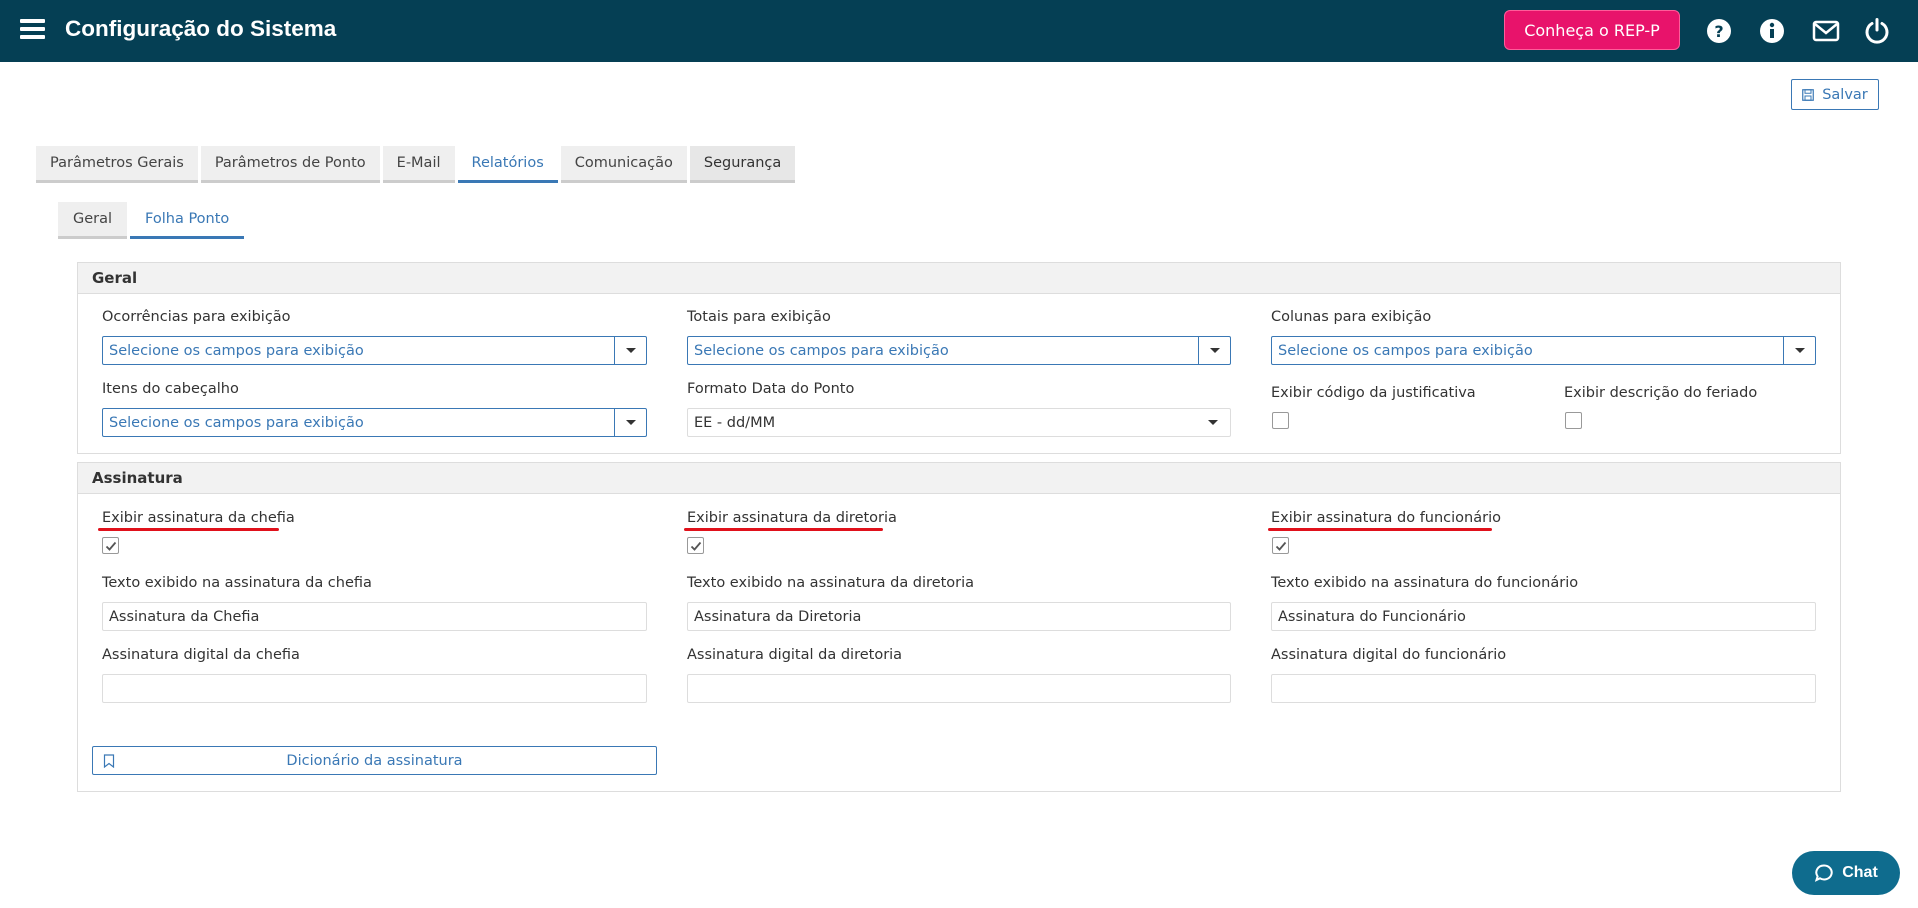 The height and width of the screenshot is (908, 1918). What do you see at coordinates (374, 616) in the screenshot?
I see `texto-chefia-input` at bounding box center [374, 616].